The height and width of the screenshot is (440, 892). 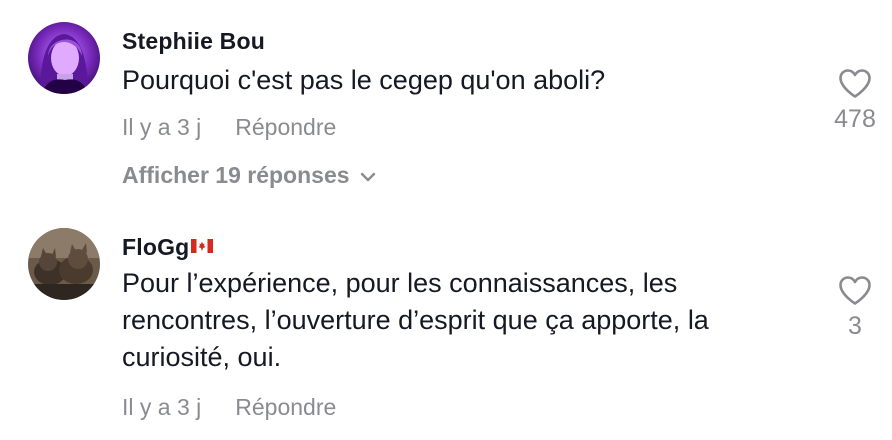 I want to click on comment-username: FloGg, so click(x=168, y=247).